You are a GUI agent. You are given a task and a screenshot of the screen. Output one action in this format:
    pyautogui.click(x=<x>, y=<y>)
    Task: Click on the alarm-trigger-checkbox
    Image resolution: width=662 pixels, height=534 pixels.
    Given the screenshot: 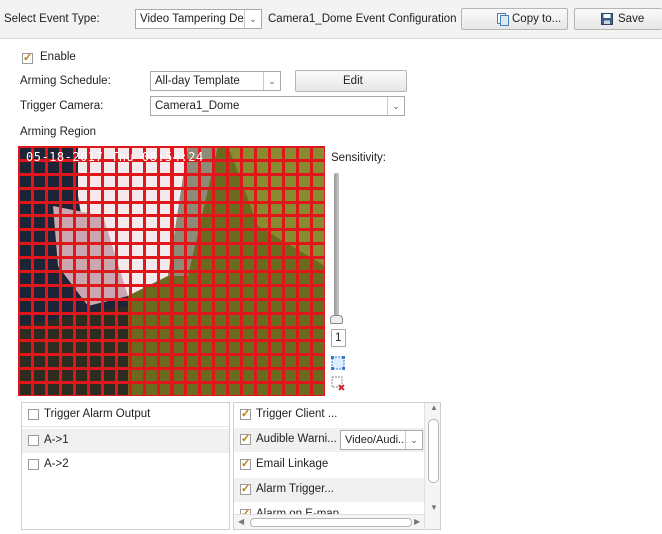 What is the action you would take?
    pyautogui.click(x=245, y=488)
    